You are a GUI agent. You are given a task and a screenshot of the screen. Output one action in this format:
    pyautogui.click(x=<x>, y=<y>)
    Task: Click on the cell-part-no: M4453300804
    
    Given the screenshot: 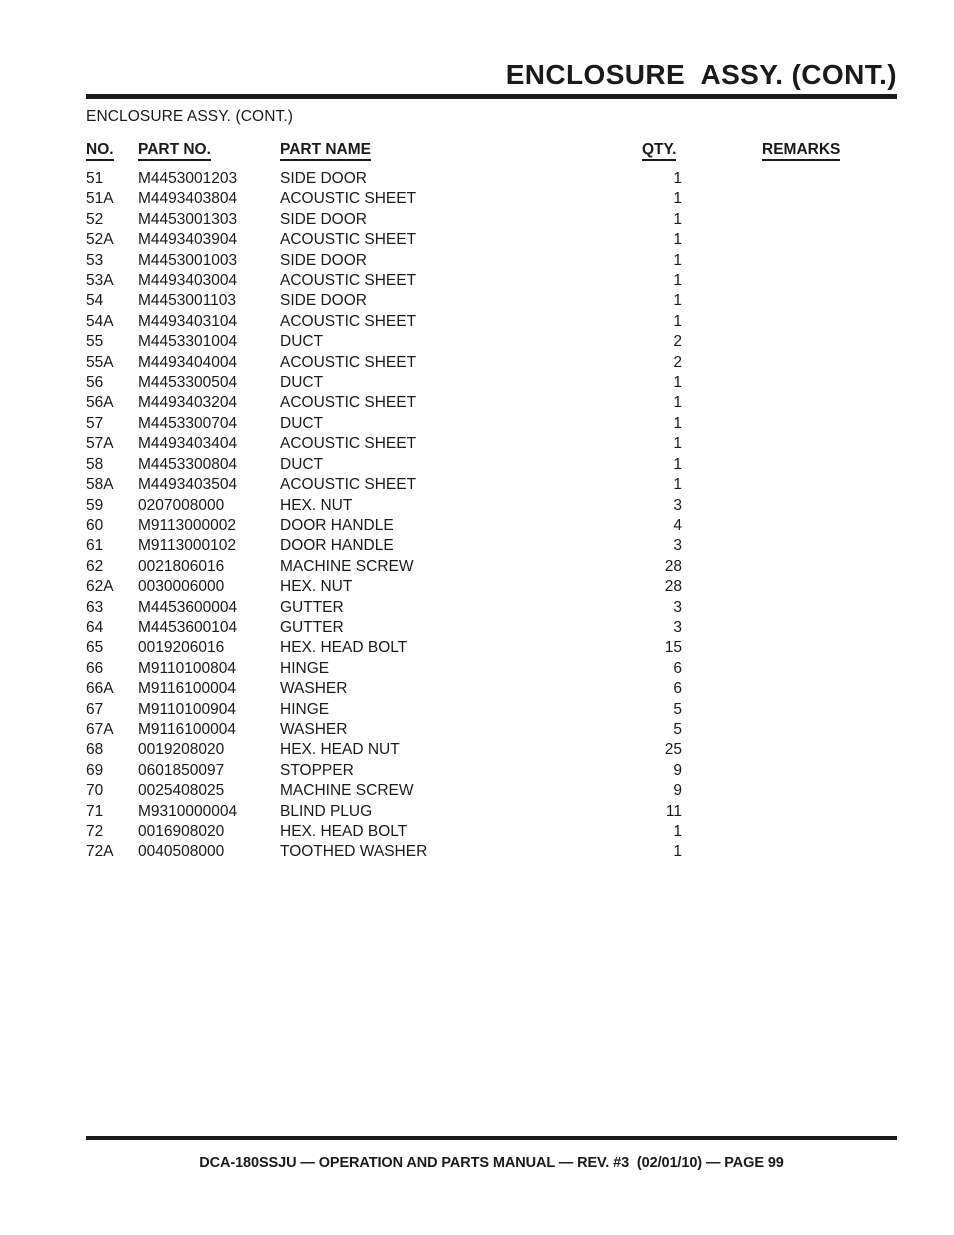 What is the action you would take?
    pyautogui.click(x=188, y=464)
    